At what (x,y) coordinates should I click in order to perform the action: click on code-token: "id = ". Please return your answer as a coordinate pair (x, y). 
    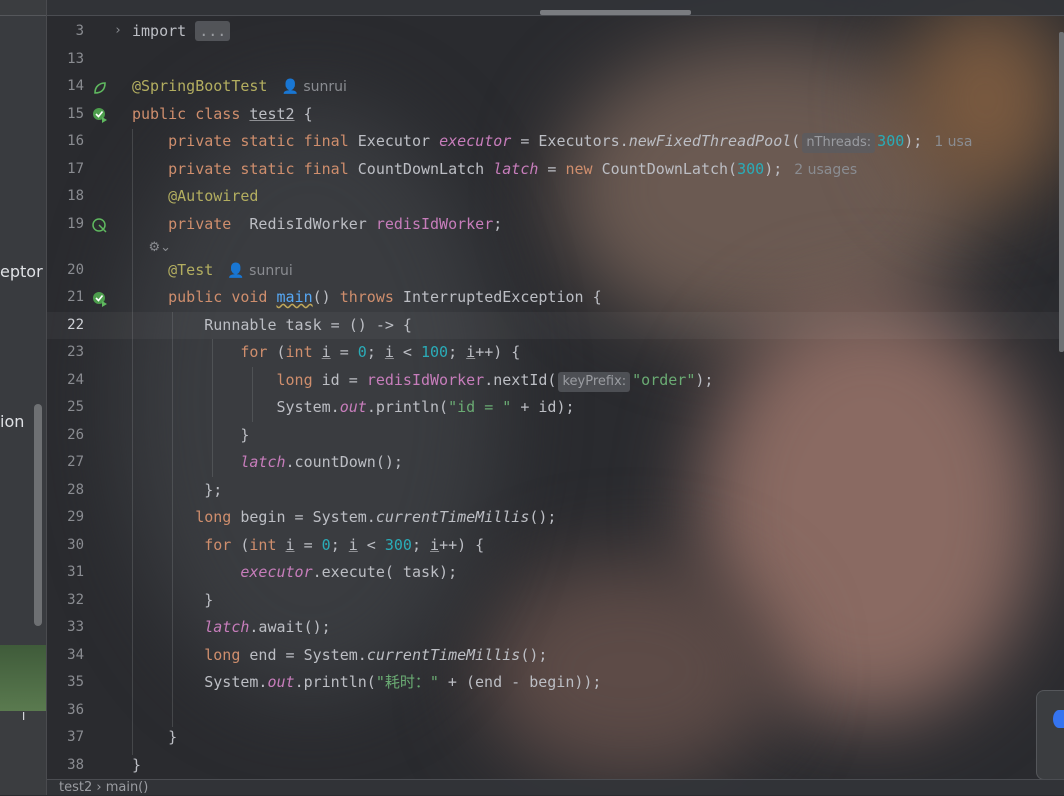
    Looking at the image, I should click on (480, 407).